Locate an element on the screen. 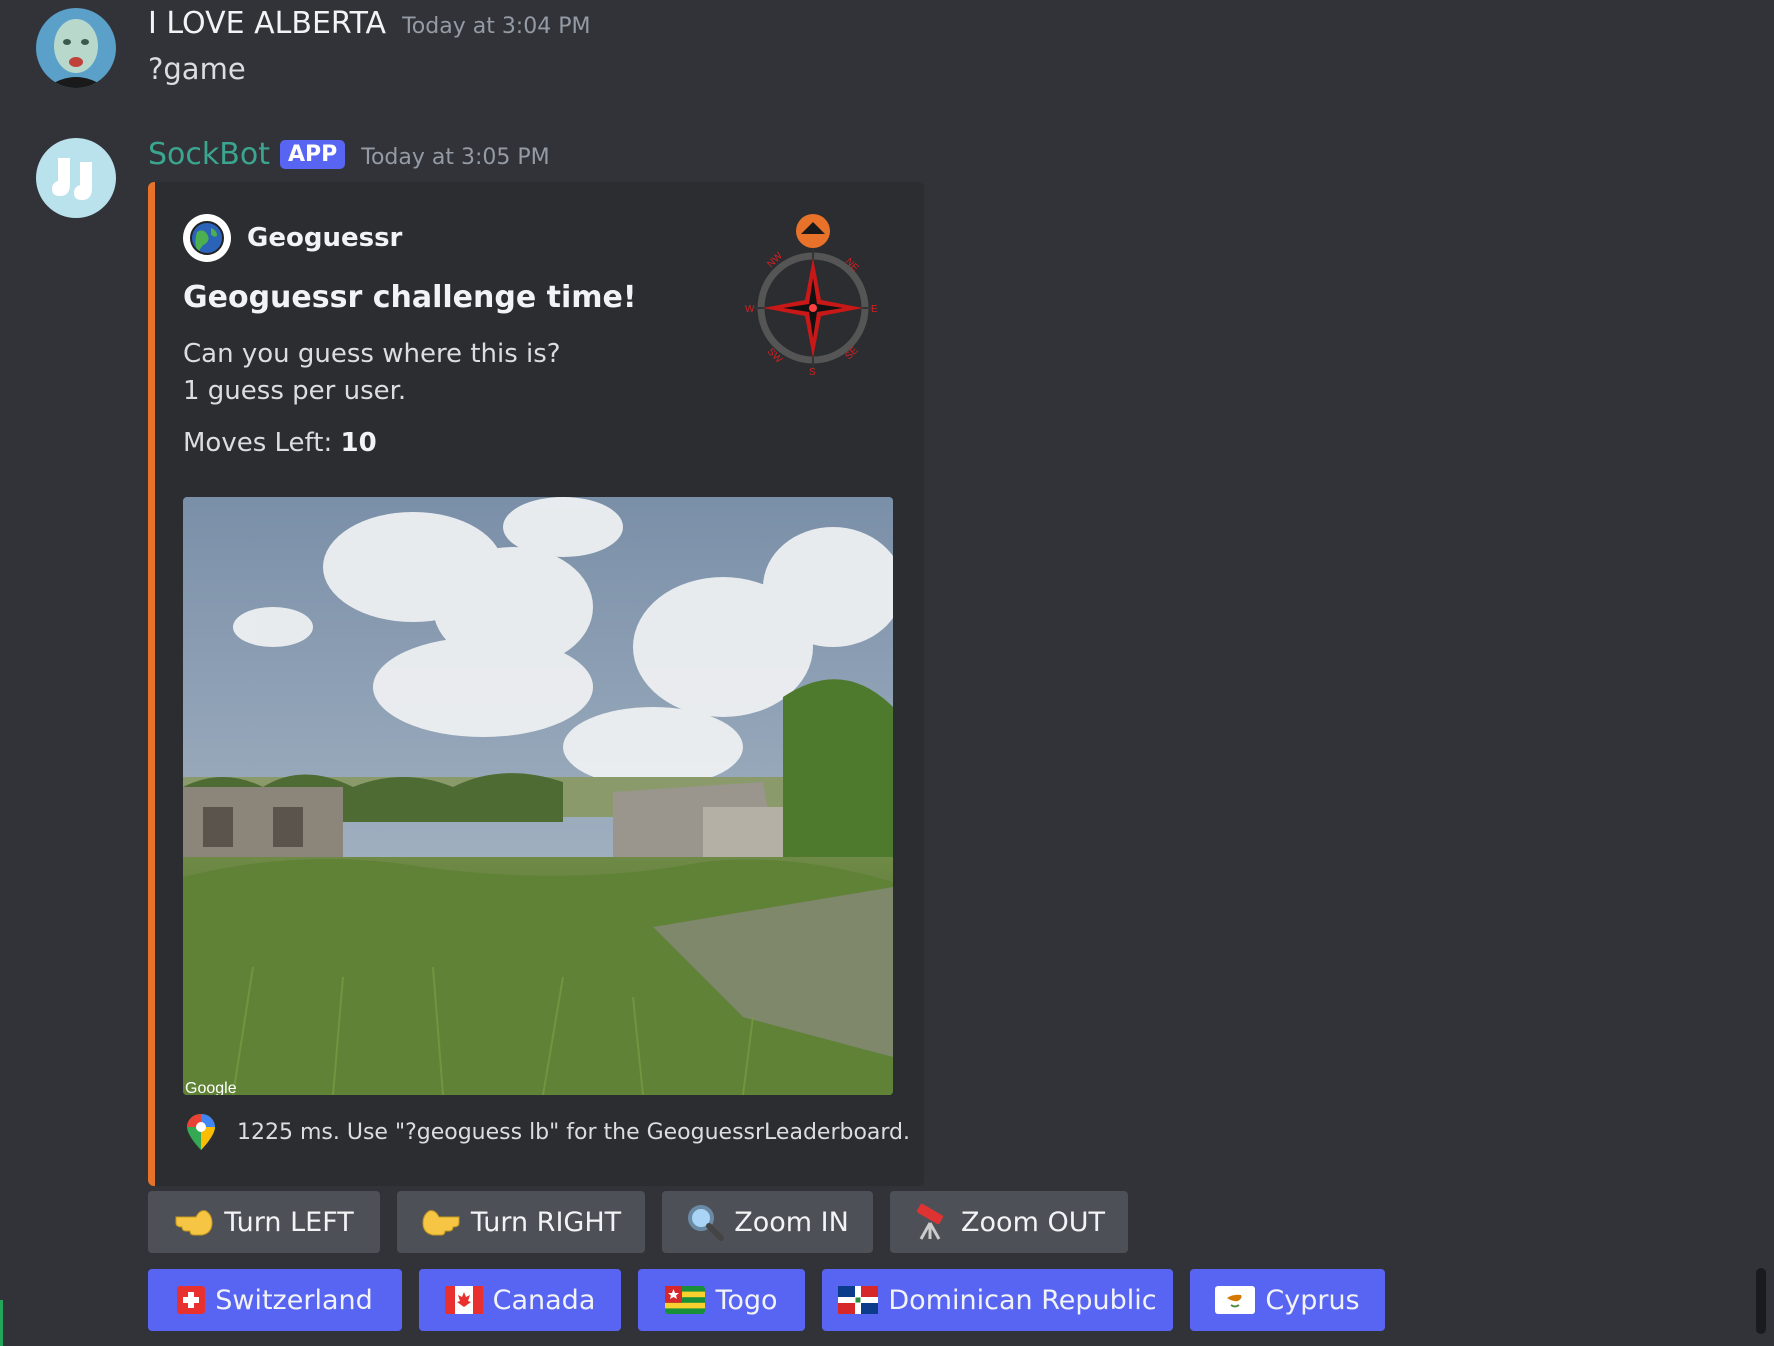  guess-switzerland-button: Switzerland is located at coordinates (275, 1300).